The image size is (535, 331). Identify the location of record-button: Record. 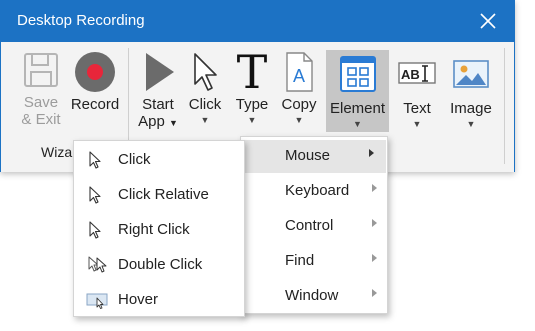
(95, 81).